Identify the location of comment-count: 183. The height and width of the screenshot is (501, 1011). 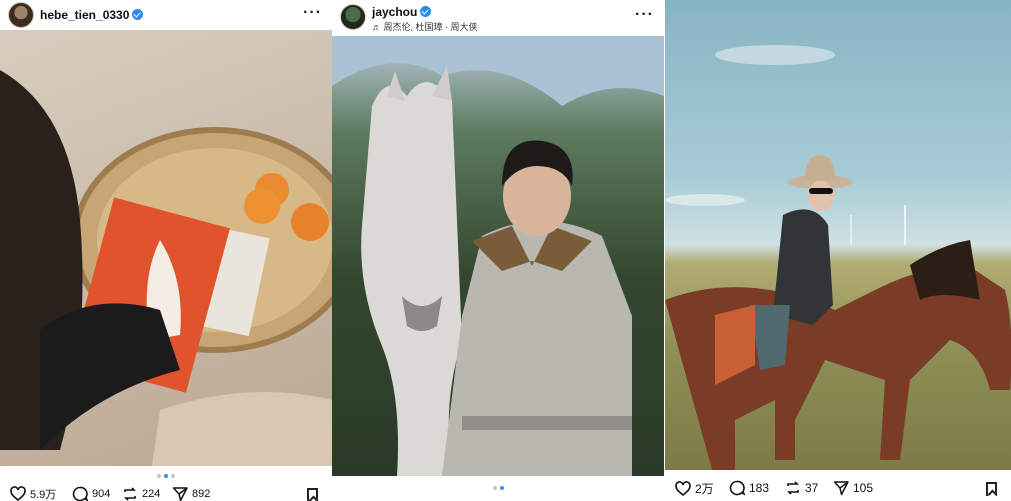
(759, 488).